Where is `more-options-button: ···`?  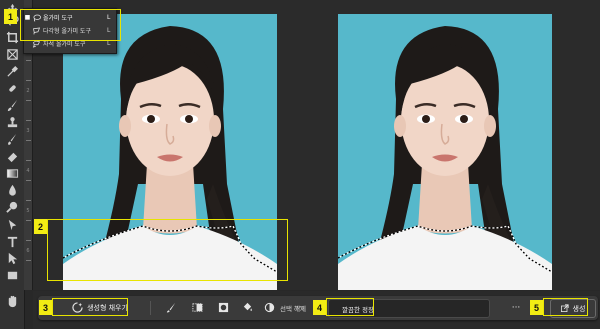
more-options-button: ··· is located at coordinates (516, 308).